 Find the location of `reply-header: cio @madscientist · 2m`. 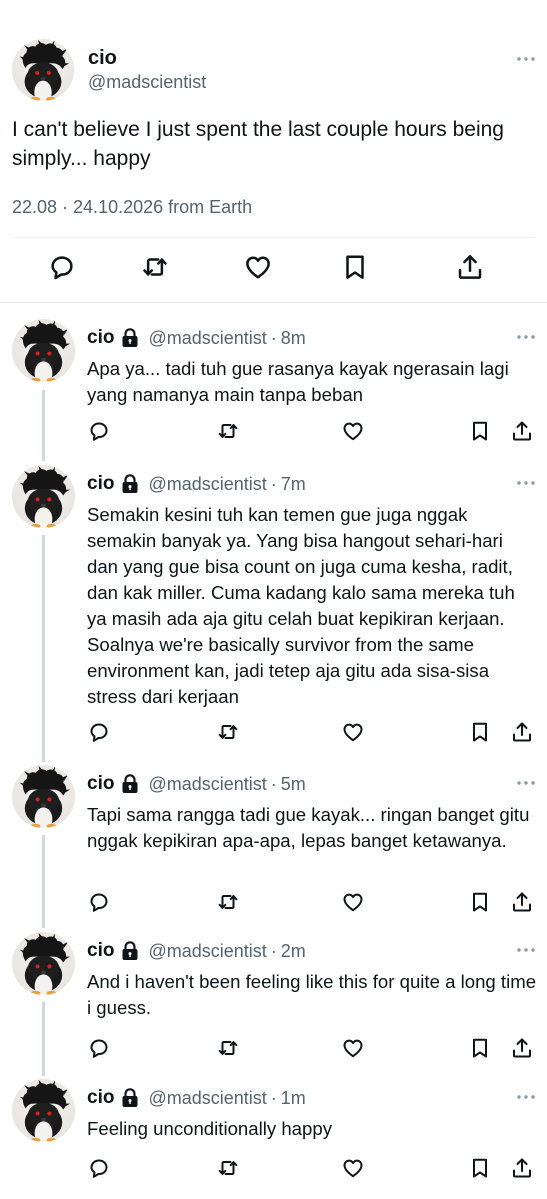

reply-header: cio @madscientist · 2m is located at coordinates (196, 951).